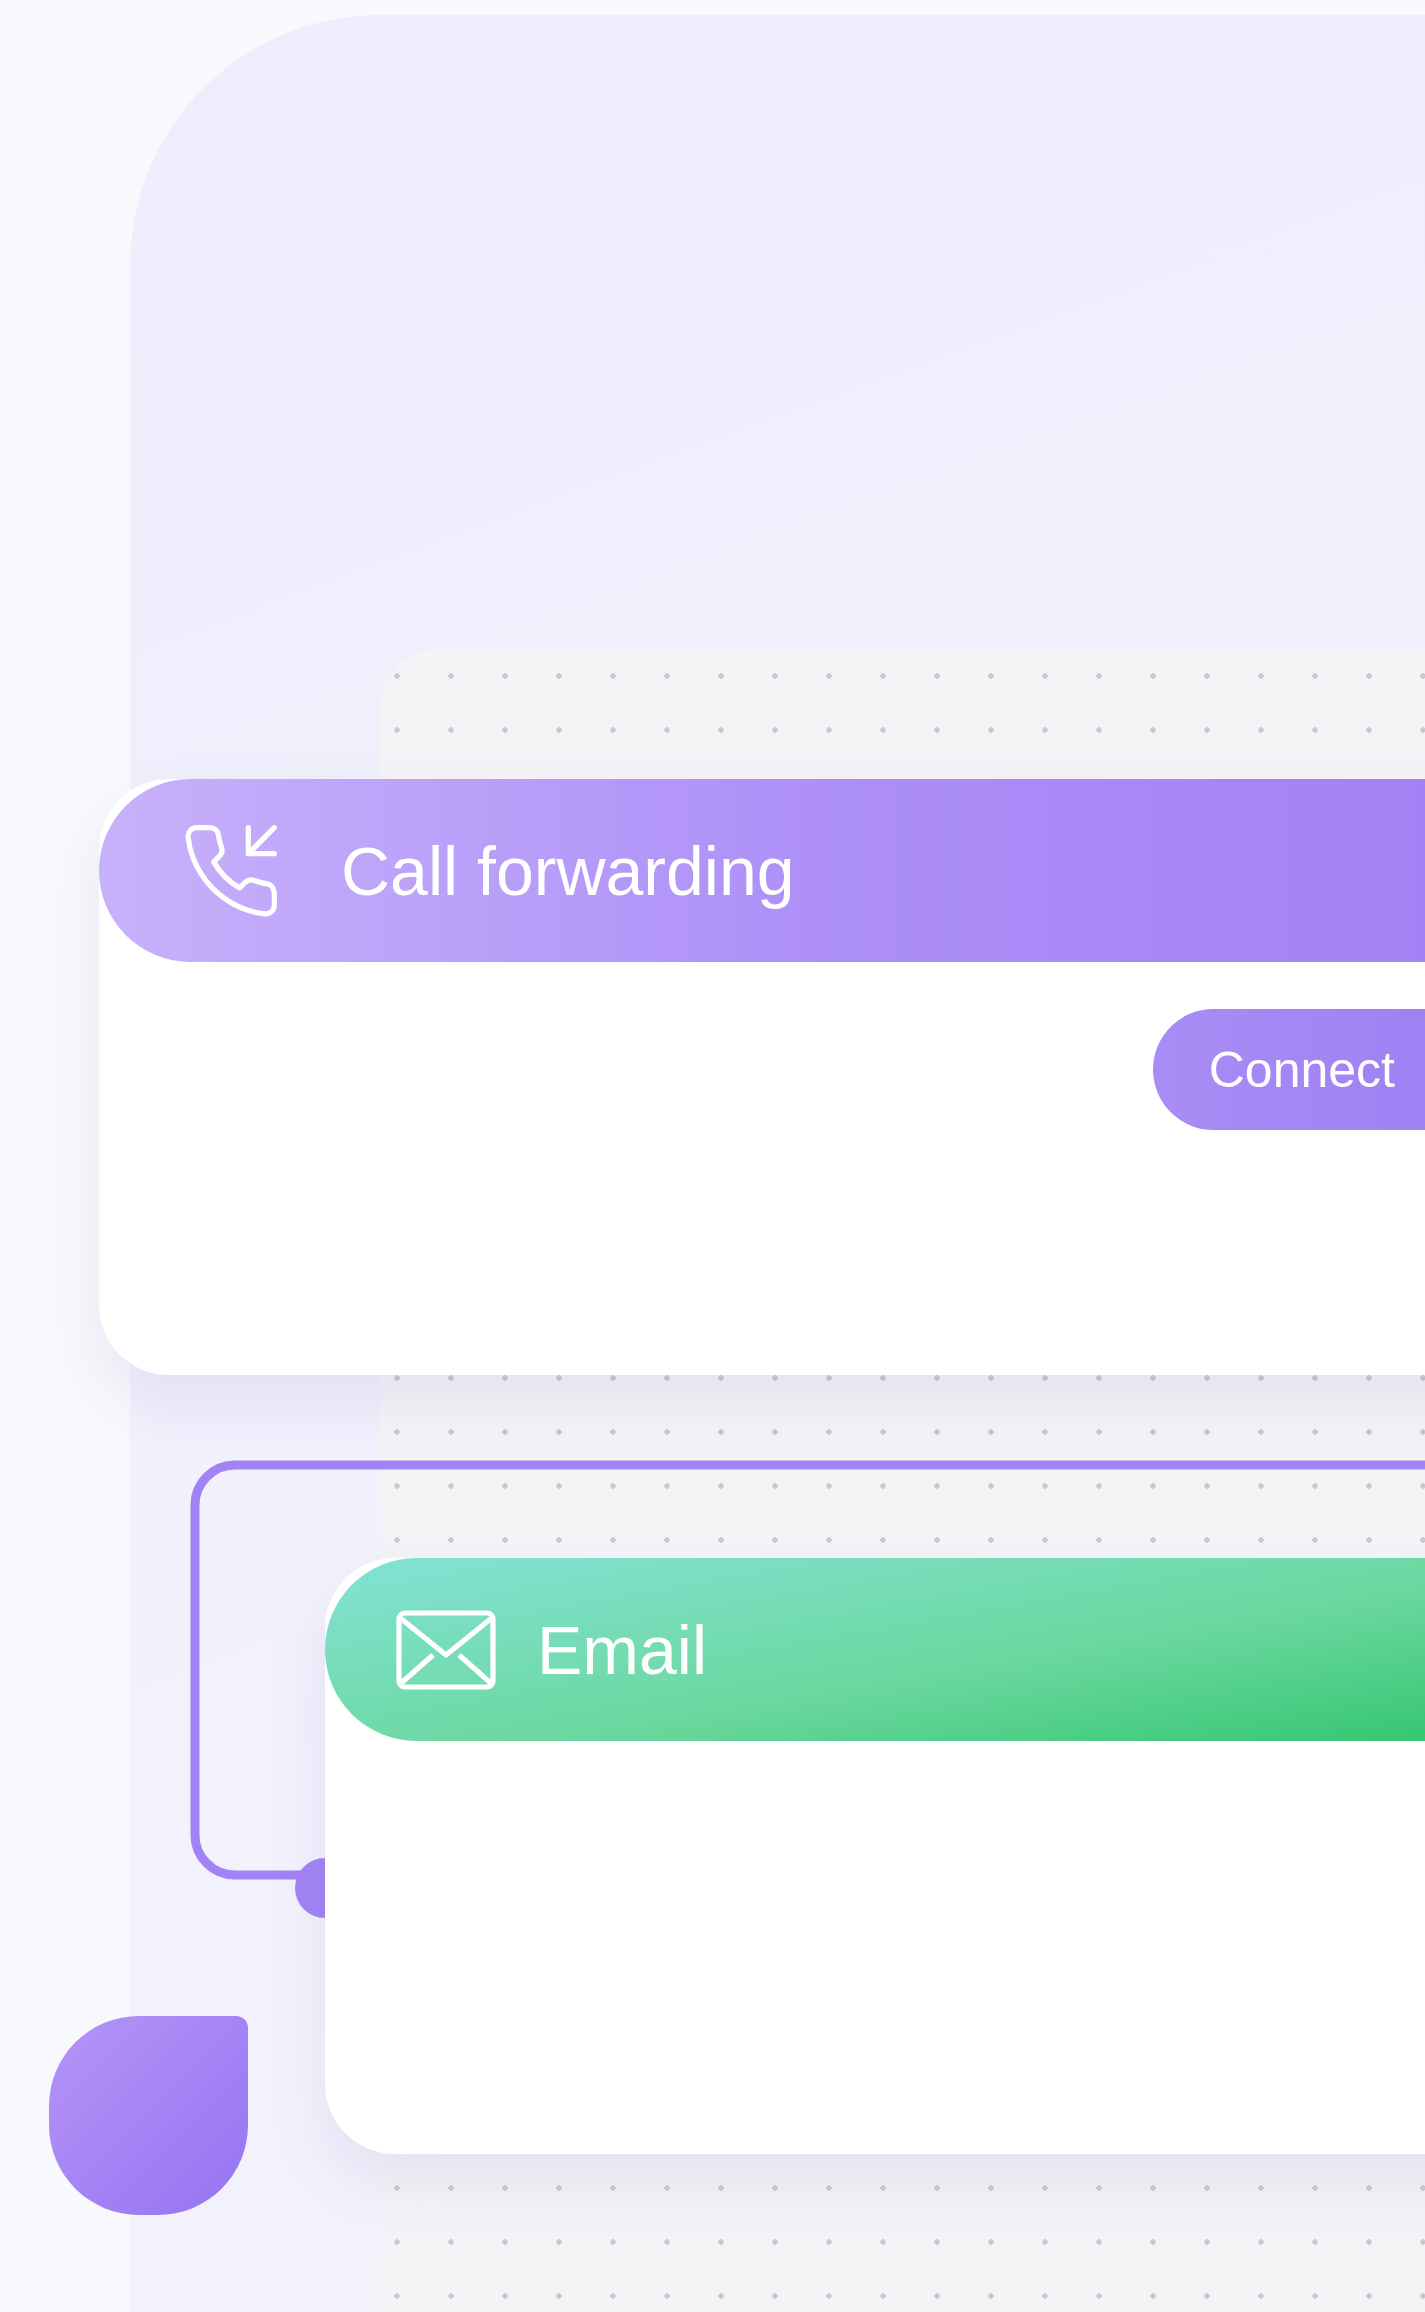  Describe the element at coordinates (568, 870) in the screenshot. I see `card-title: Call forwarding` at that location.